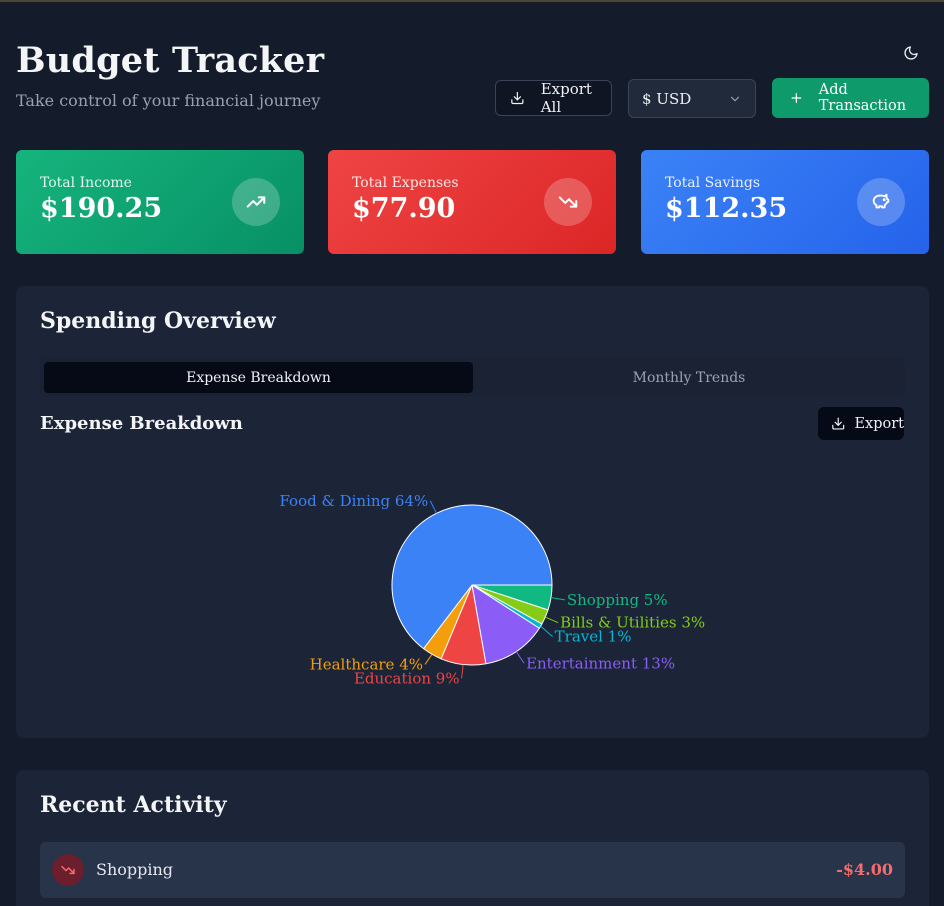  I want to click on add-transaction-button: Add Transaction, so click(850, 98).